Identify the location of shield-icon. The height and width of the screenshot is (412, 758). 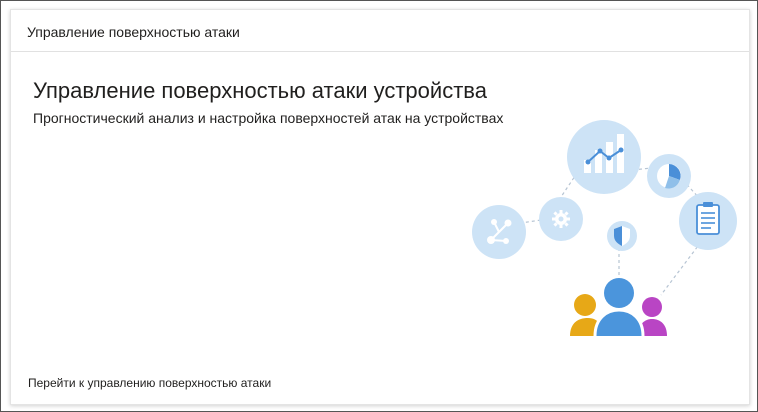
(622, 236).